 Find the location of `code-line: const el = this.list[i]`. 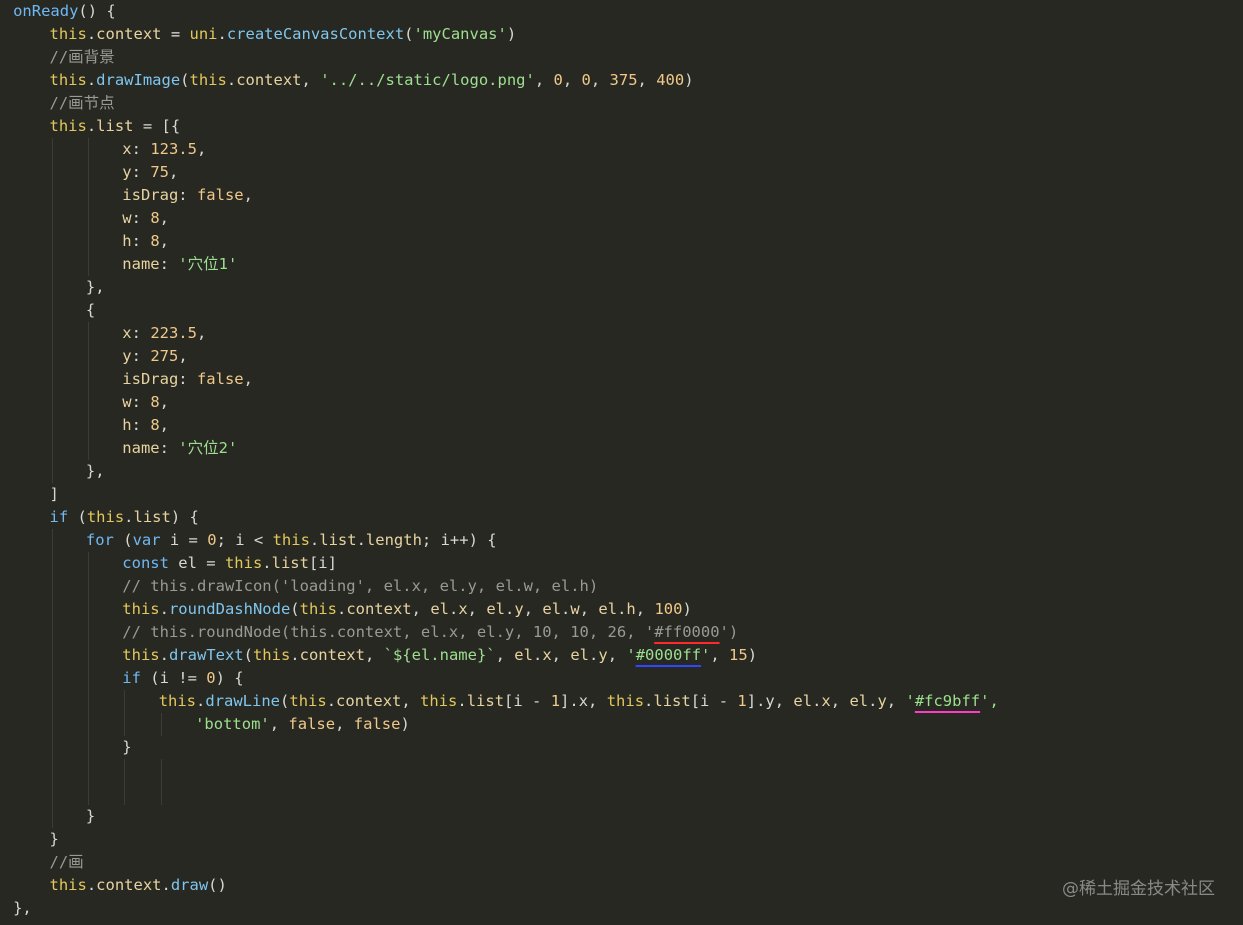

code-line: const el = this.list[i] is located at coordinates (229, 563).